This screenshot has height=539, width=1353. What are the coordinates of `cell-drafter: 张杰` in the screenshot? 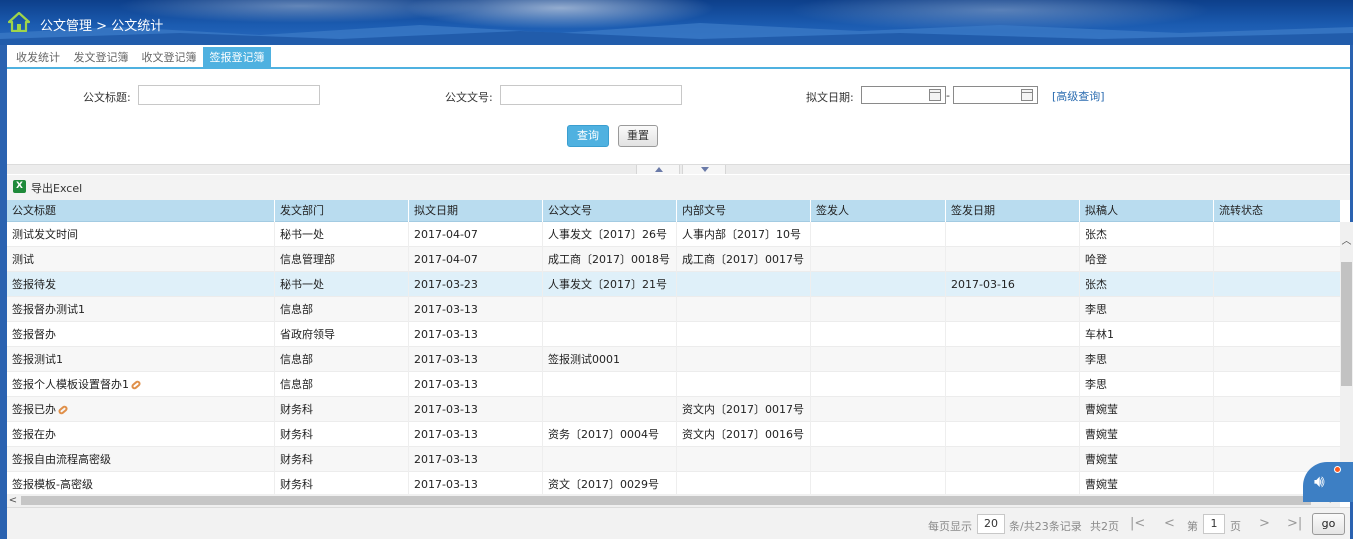 It's located at (1147, 284).